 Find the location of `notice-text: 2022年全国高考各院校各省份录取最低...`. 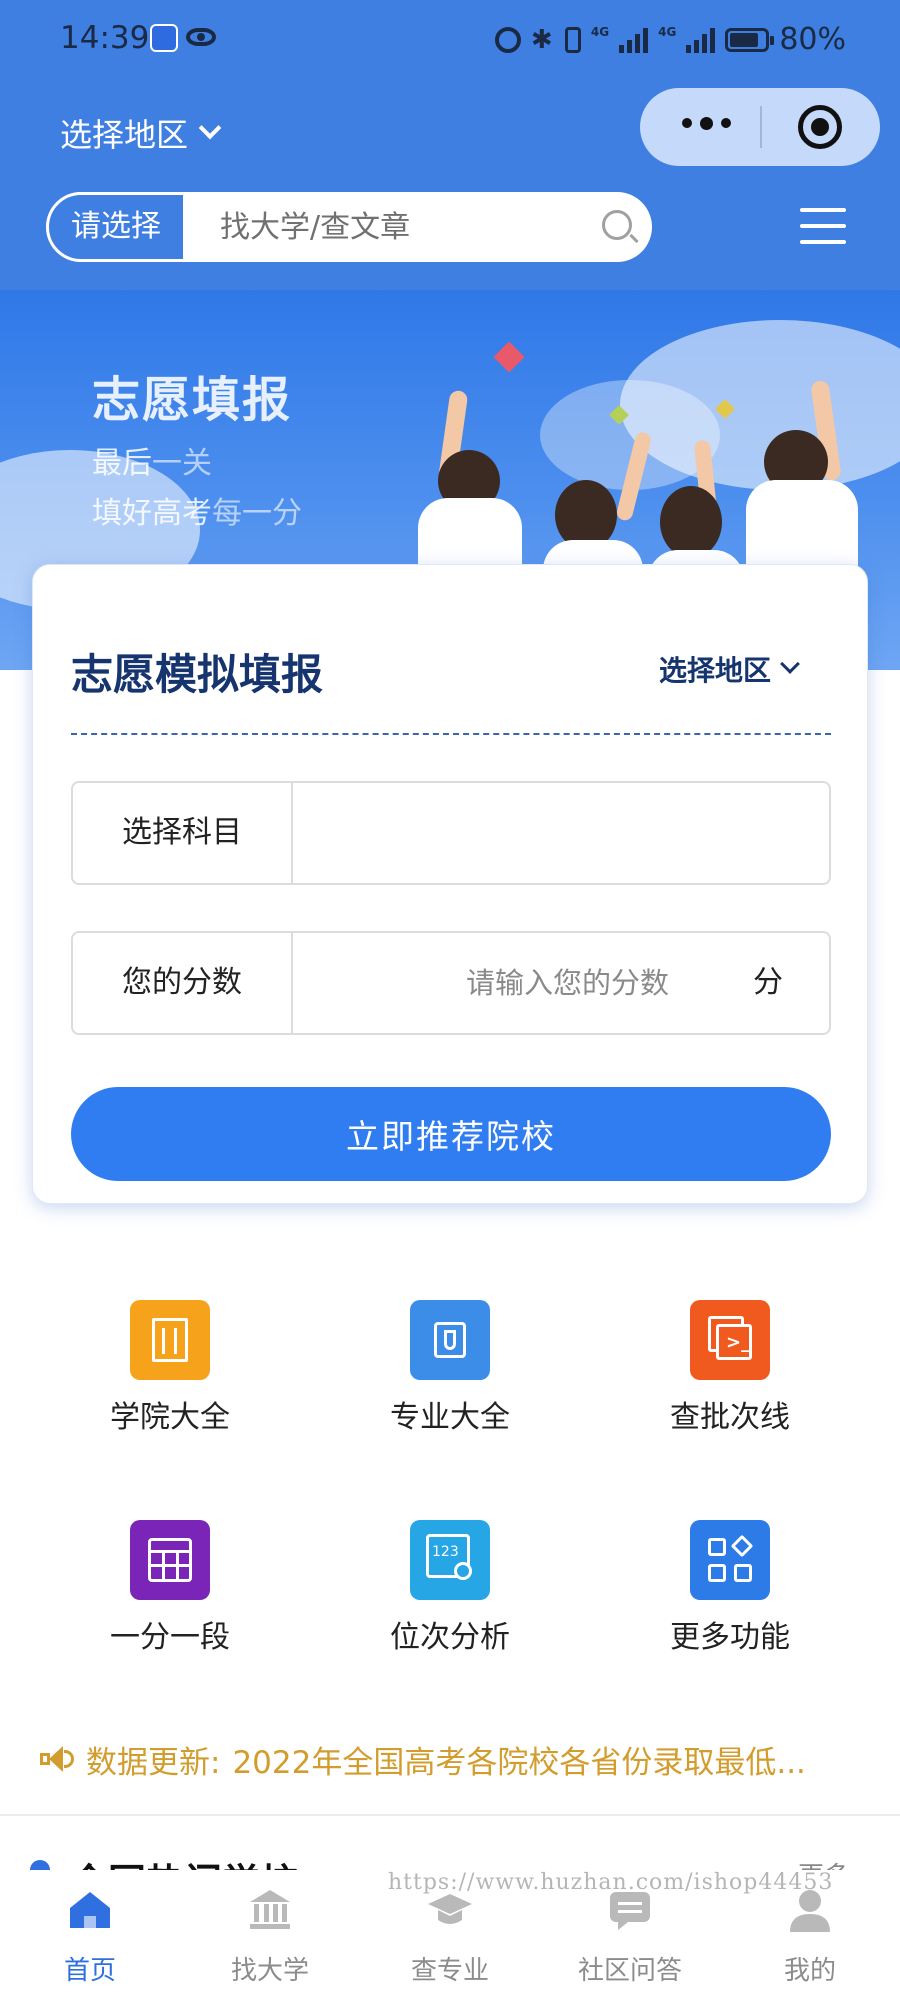

notice-text: 2022年全国高考各院校各省份录取最低... is located at coordinates (519, 1762).